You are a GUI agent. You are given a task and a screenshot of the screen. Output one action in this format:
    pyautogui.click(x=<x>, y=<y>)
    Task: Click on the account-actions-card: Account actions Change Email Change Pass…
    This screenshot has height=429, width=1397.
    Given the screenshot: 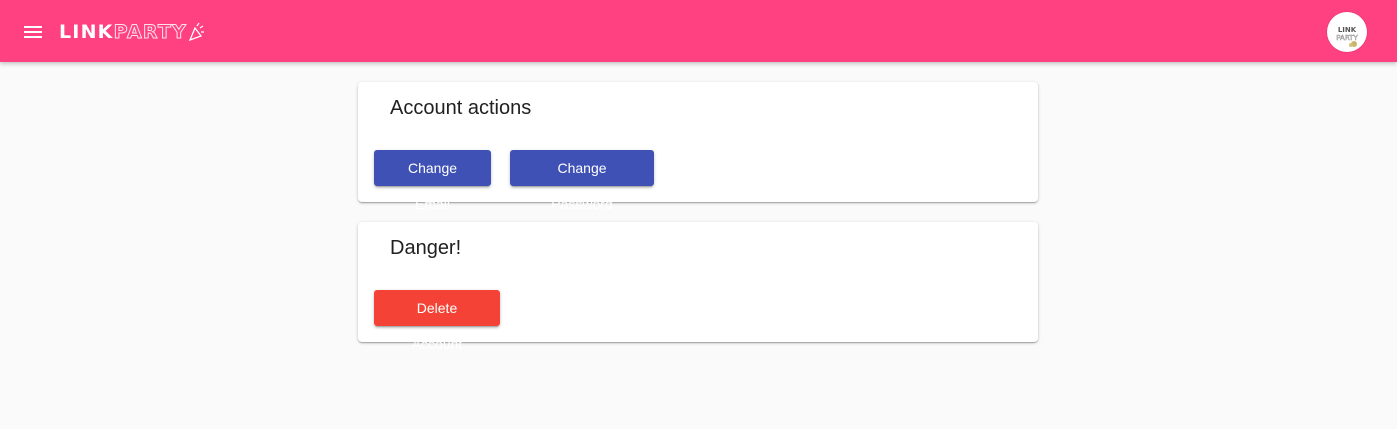 What is the action you would take?
    pyautogui.click(x=698, y=147)
    